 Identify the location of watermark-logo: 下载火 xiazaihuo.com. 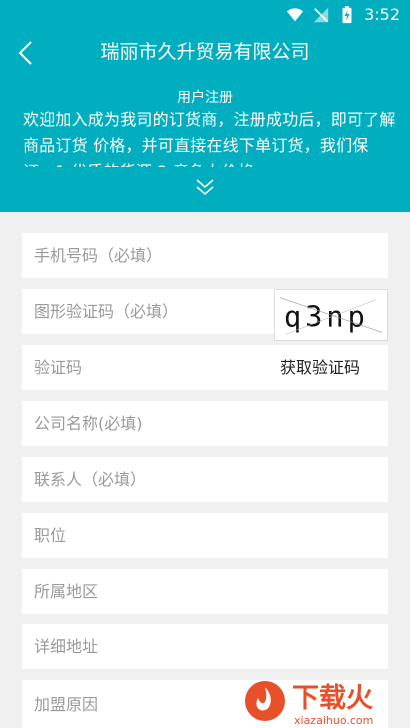
(309, 704).